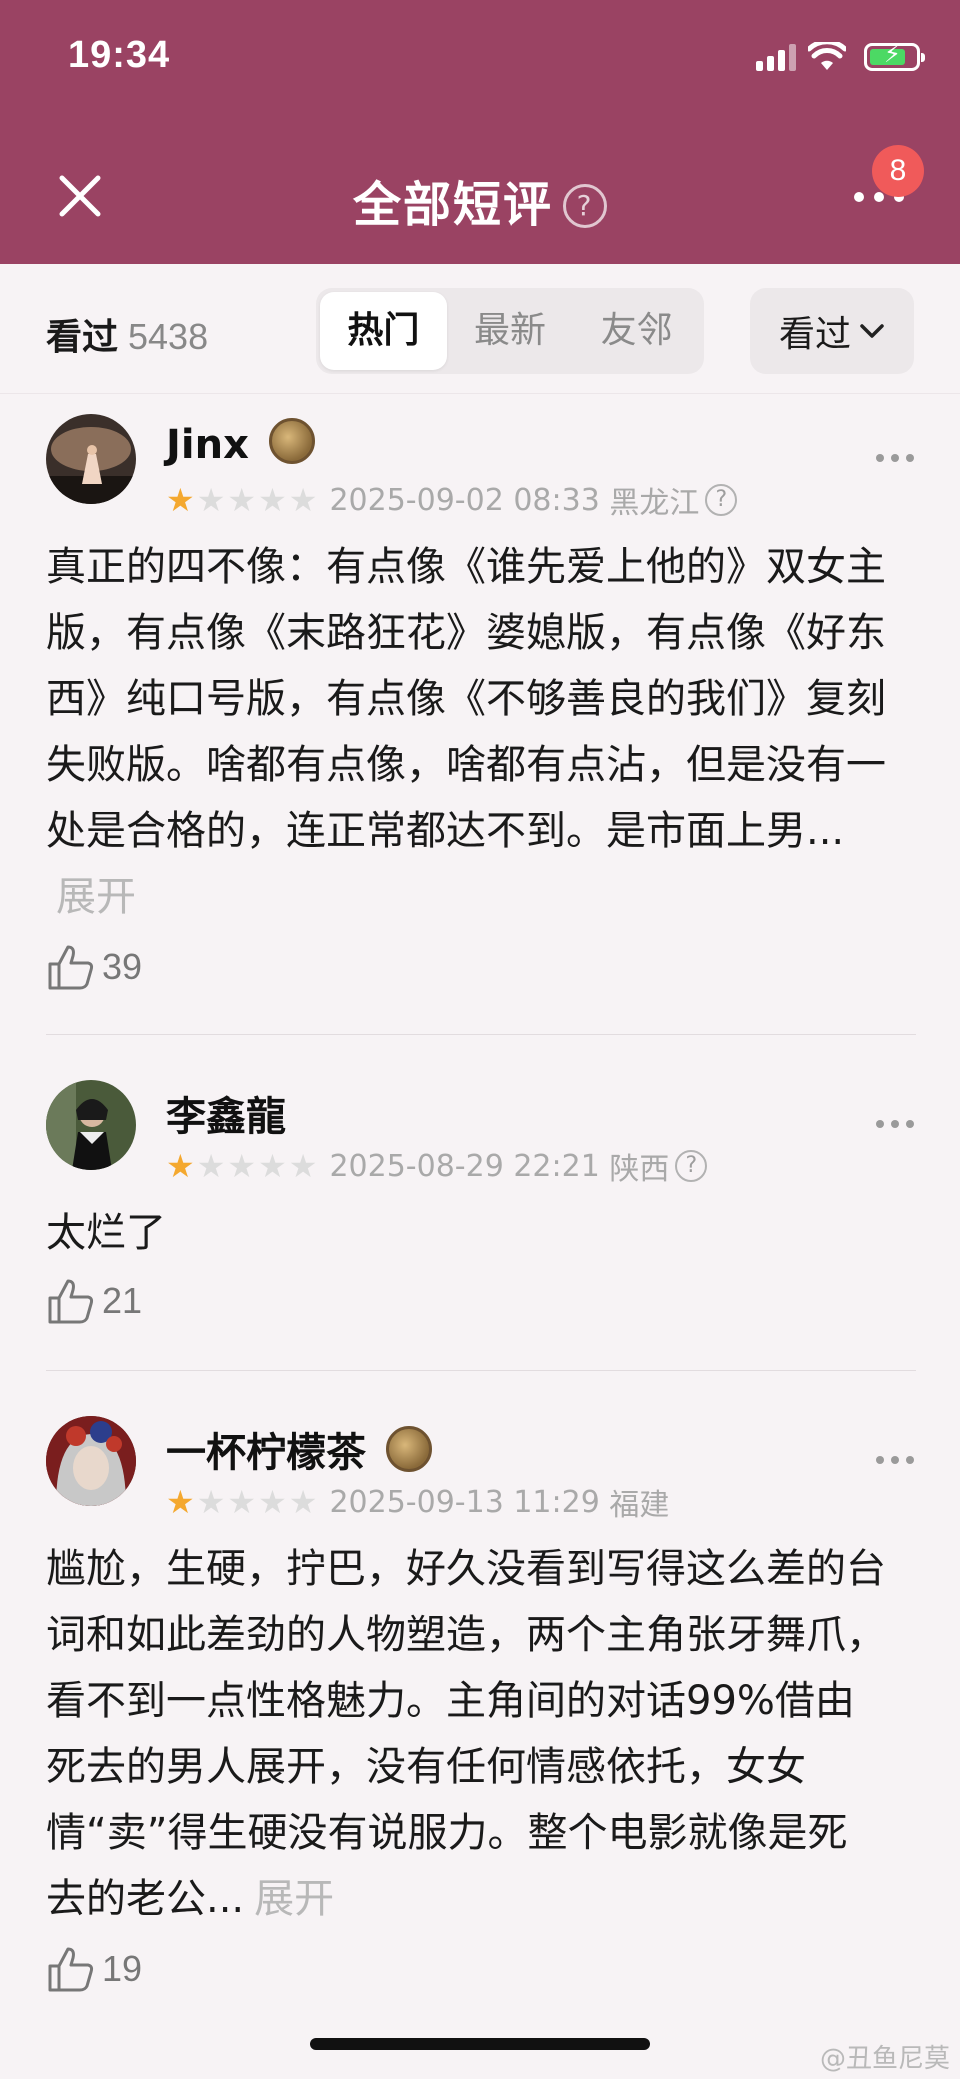 This screenshot has height=2079, width=960. What do you see at coordinates (207, 445) in the screenshot?
I see `username-text: Jinx` at bounding box center [207, 445].